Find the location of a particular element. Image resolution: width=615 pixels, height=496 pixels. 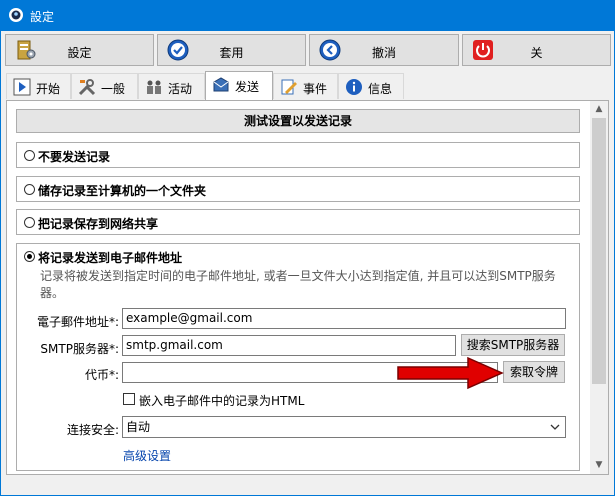

vertical-scrollbar: ▲ ▼ is located at coordinates (599, 287).